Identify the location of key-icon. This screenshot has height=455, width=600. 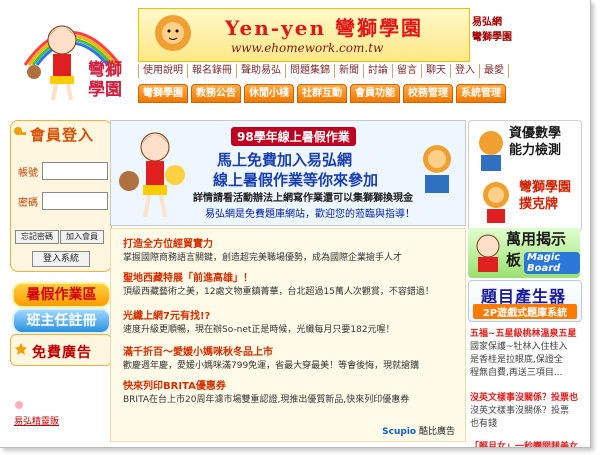
(20, 131).